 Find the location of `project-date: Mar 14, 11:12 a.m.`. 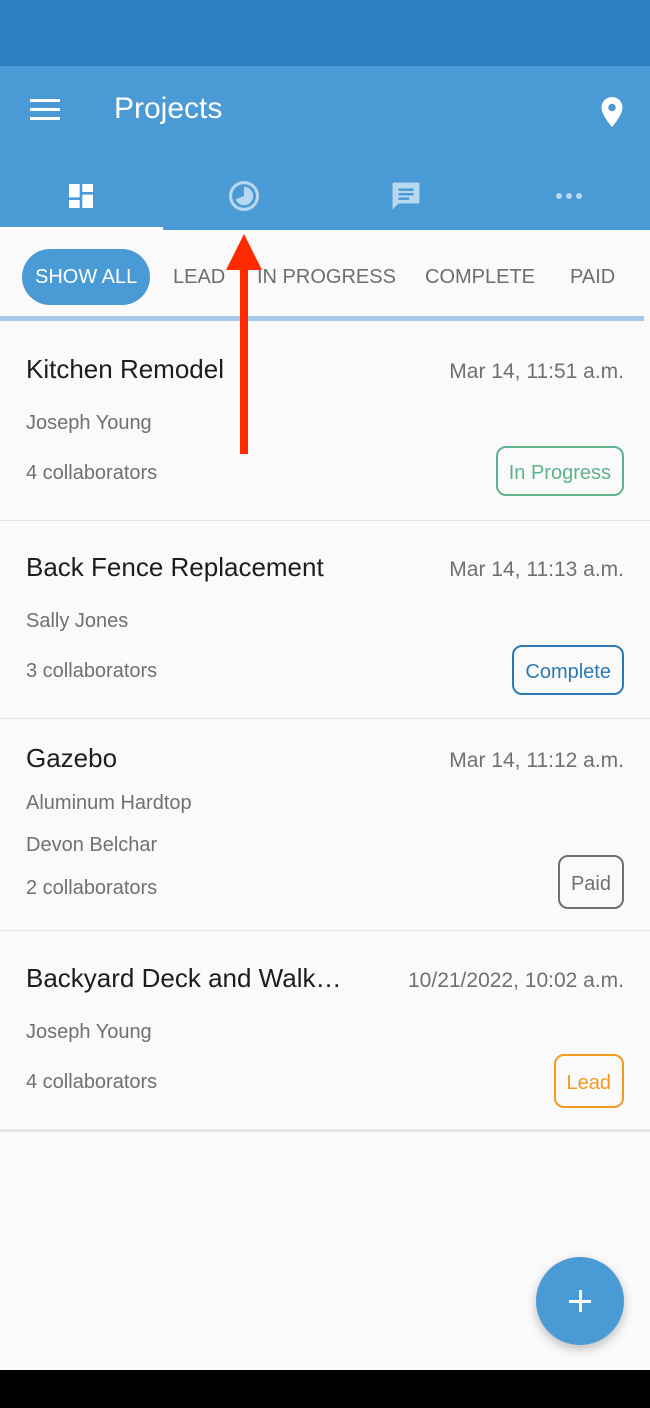

project-date: Mar 14, 11:12 a.m. is located at coordinates (536, 760).